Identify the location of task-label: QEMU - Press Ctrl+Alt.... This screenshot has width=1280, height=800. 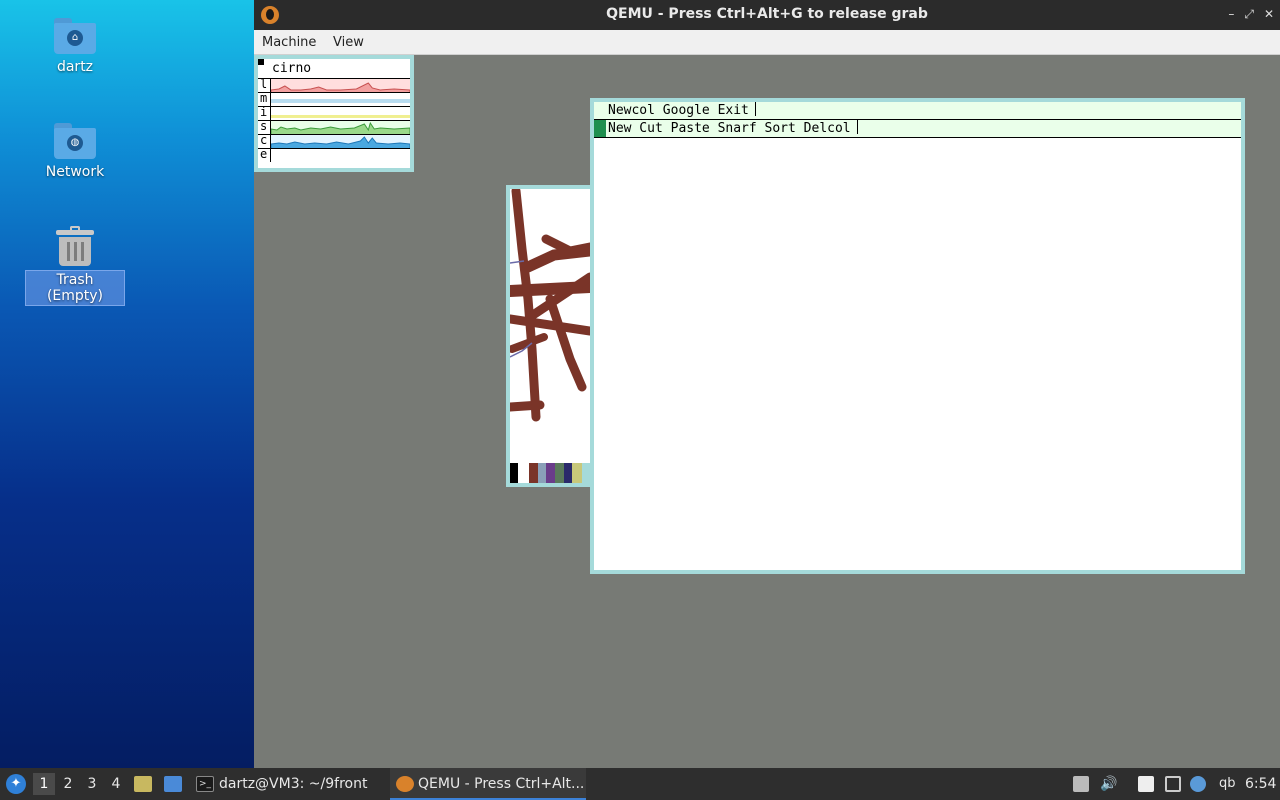
(501, 784).